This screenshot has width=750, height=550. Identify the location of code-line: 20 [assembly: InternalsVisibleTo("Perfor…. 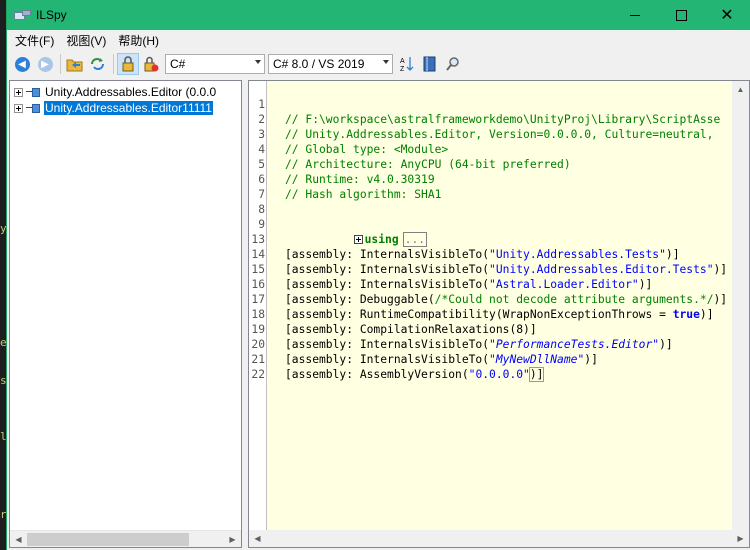
(499, 344).